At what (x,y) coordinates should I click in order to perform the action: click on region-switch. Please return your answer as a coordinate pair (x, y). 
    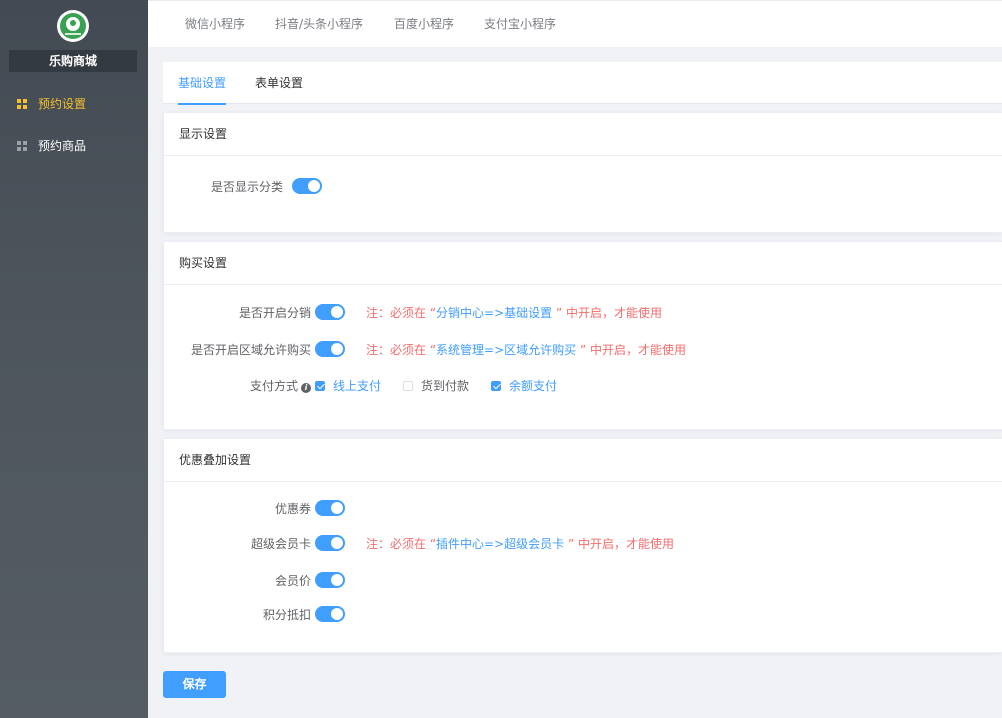
    Looking at the image, I should click on (330, 349).